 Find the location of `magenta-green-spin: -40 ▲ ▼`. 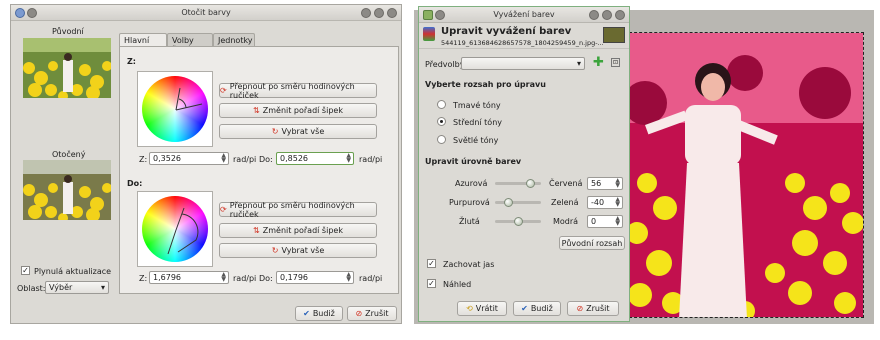

magenta-green-spin: -40 ▲ ▼ is located at coordinates (605, 202).